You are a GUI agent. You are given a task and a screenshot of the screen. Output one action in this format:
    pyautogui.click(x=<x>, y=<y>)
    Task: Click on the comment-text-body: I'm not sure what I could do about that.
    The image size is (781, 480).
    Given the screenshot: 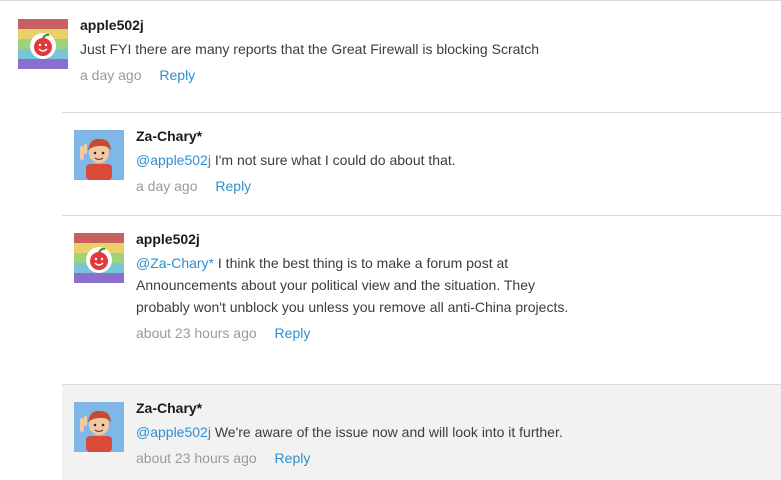 What is the action you would take?
    pyautogui.click(x=333, y=160)
    